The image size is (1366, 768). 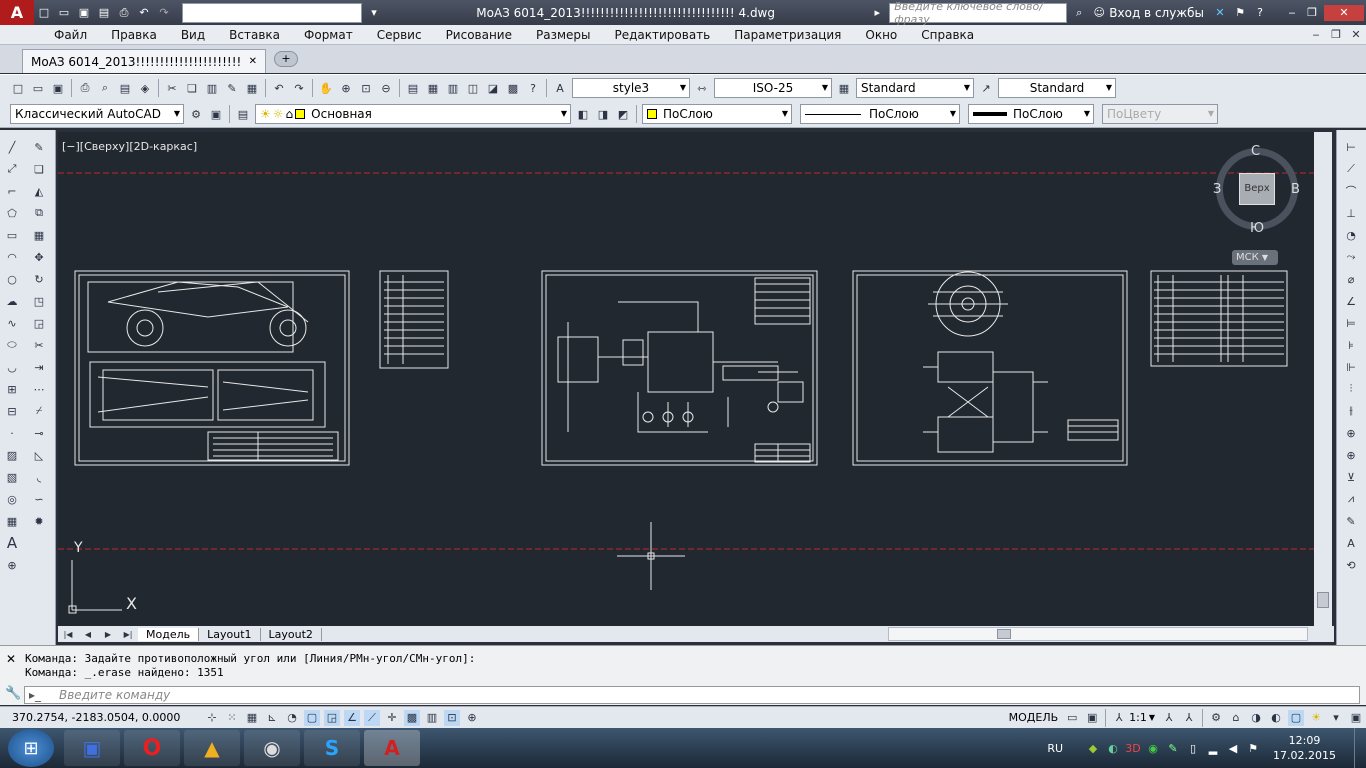 What do you see at coordinates (216, 114) in the screenshot?
I see `workspace-toggle-icon: ▣` at bounding box center [216, 114].